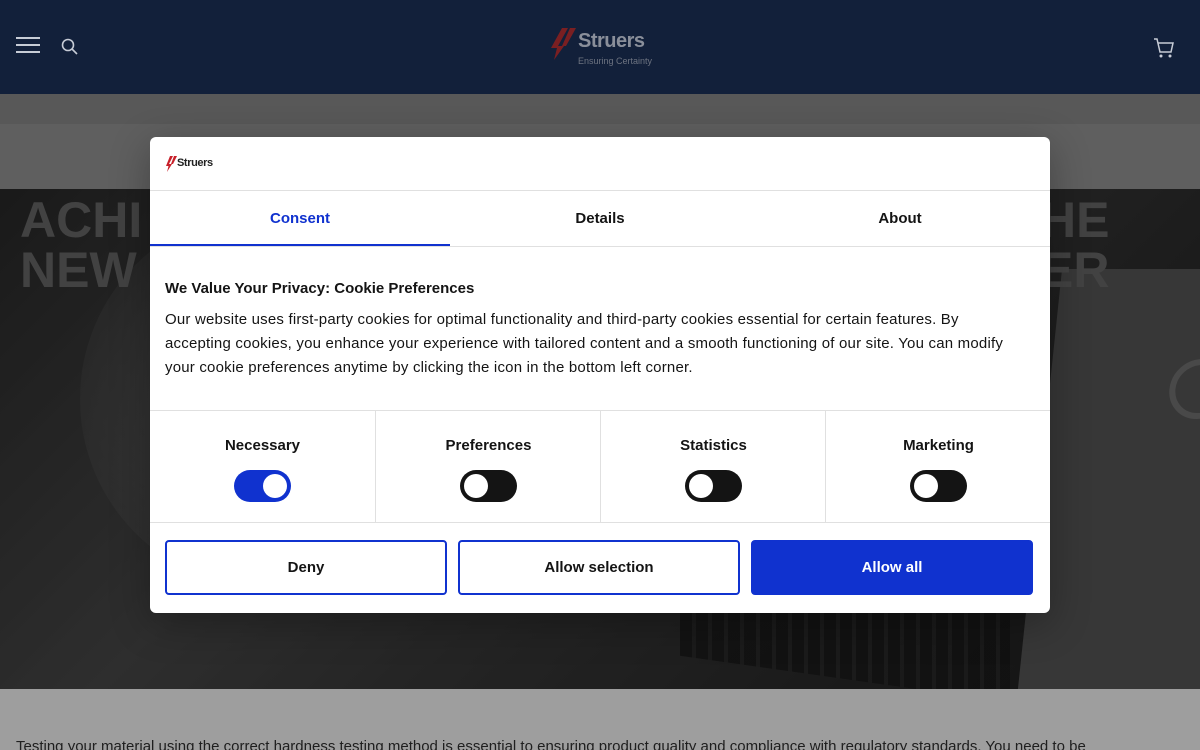 This screenshot has width=1200, height=750. Describe the element at coordinates (488, 445) in the screenshot. I see `category-label-preferences: Preferences` at that location.